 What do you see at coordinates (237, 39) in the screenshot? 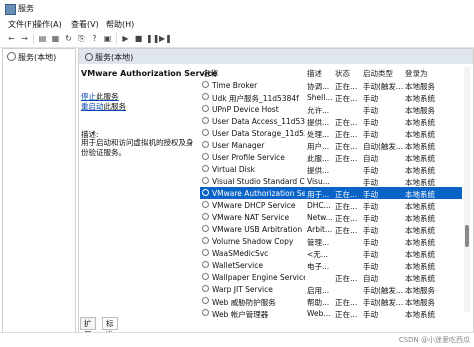
I see `toolbar: ← → ▤ ▦ ↻ ⎘ ? ▣ ▶ ■ ❚❚ ▶❚` at bounding box center [237, 39].